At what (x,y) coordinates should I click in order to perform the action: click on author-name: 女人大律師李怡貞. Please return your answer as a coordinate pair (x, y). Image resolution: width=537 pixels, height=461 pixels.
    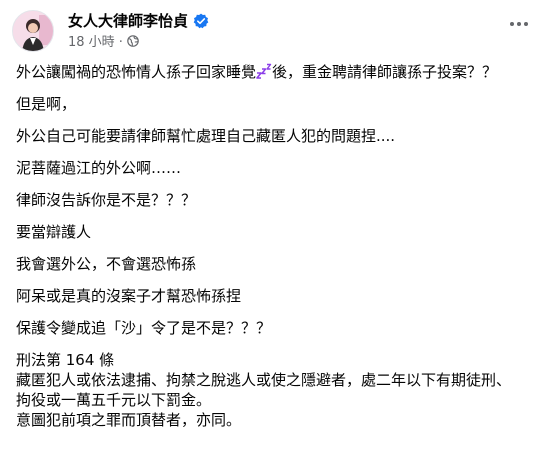
    Looking at the image, I should click on (128, 21).